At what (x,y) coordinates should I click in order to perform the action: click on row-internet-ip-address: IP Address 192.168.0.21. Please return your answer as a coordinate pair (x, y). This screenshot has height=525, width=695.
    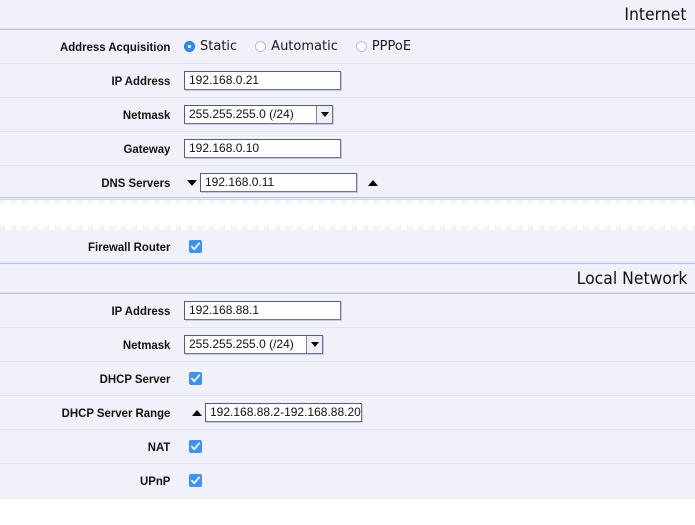
    Looking at the image, I should click on (347, 81).